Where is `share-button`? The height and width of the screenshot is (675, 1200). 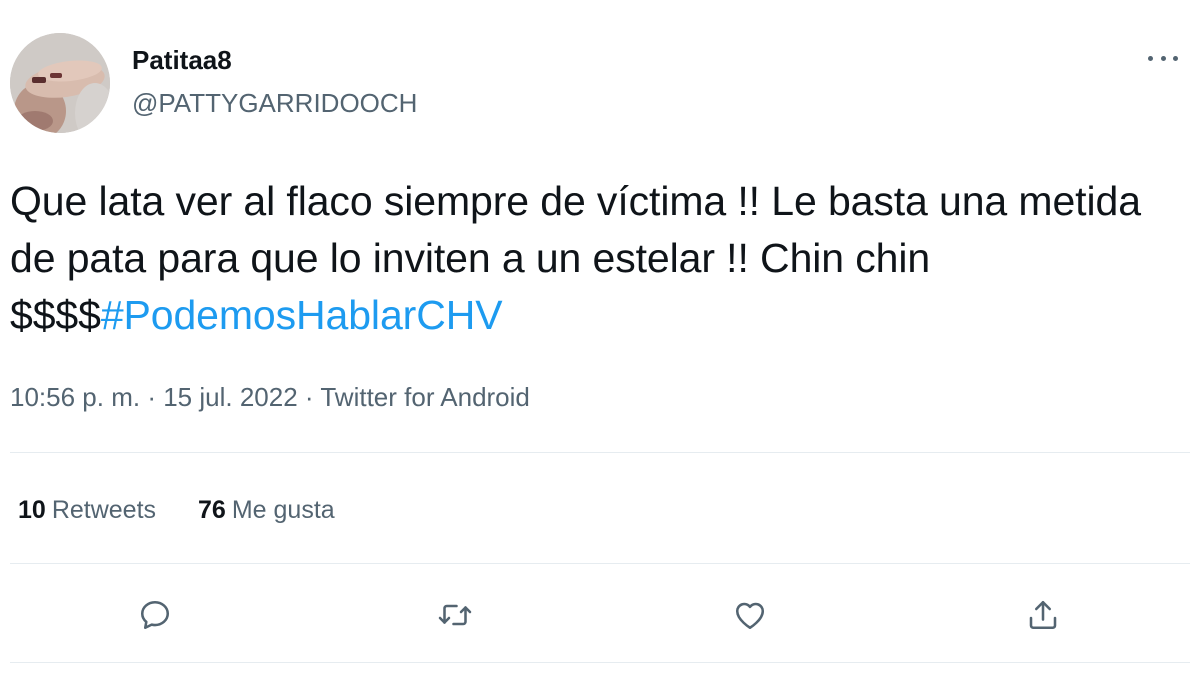
share-button is located at coordinates (1043, 615).